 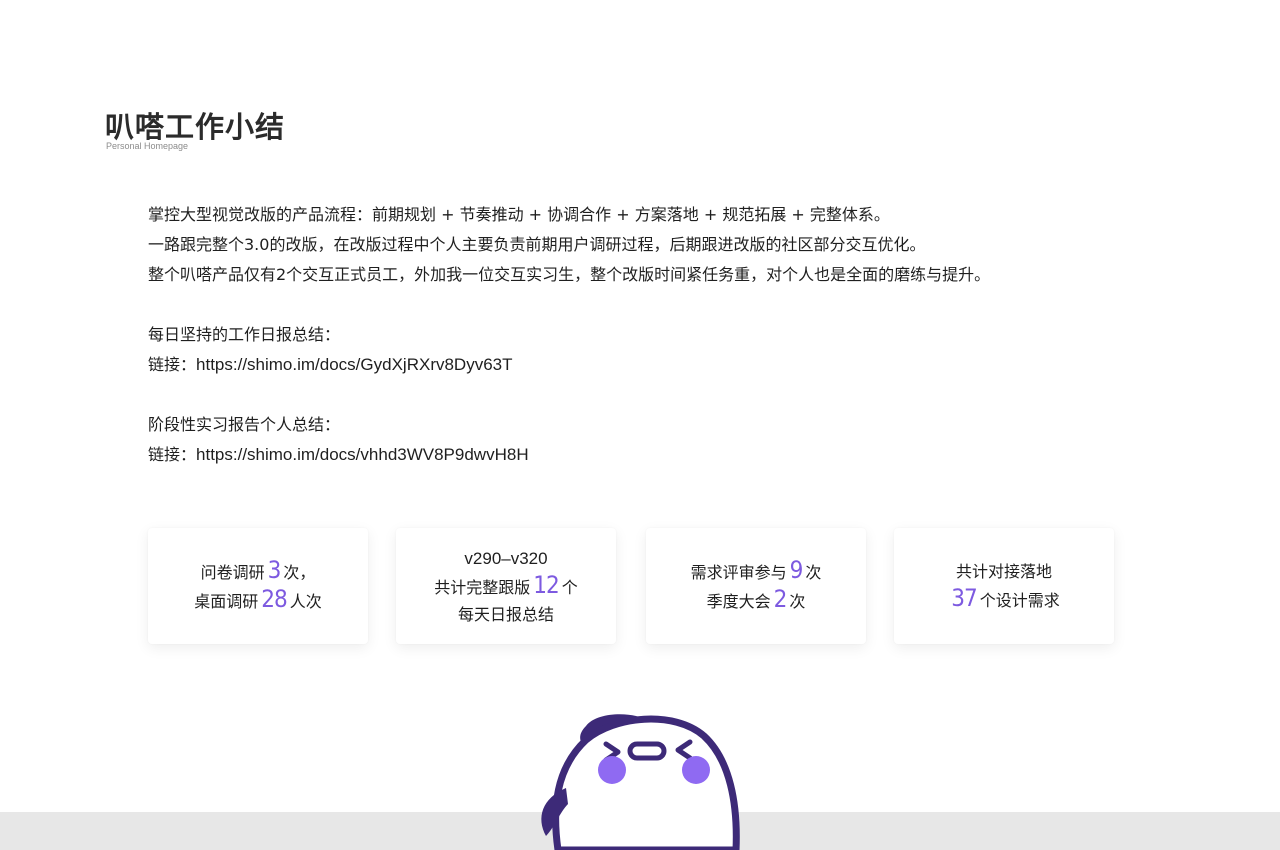 I want to click on stat-row: 共计对接落地, so click(x=1003, y=571).